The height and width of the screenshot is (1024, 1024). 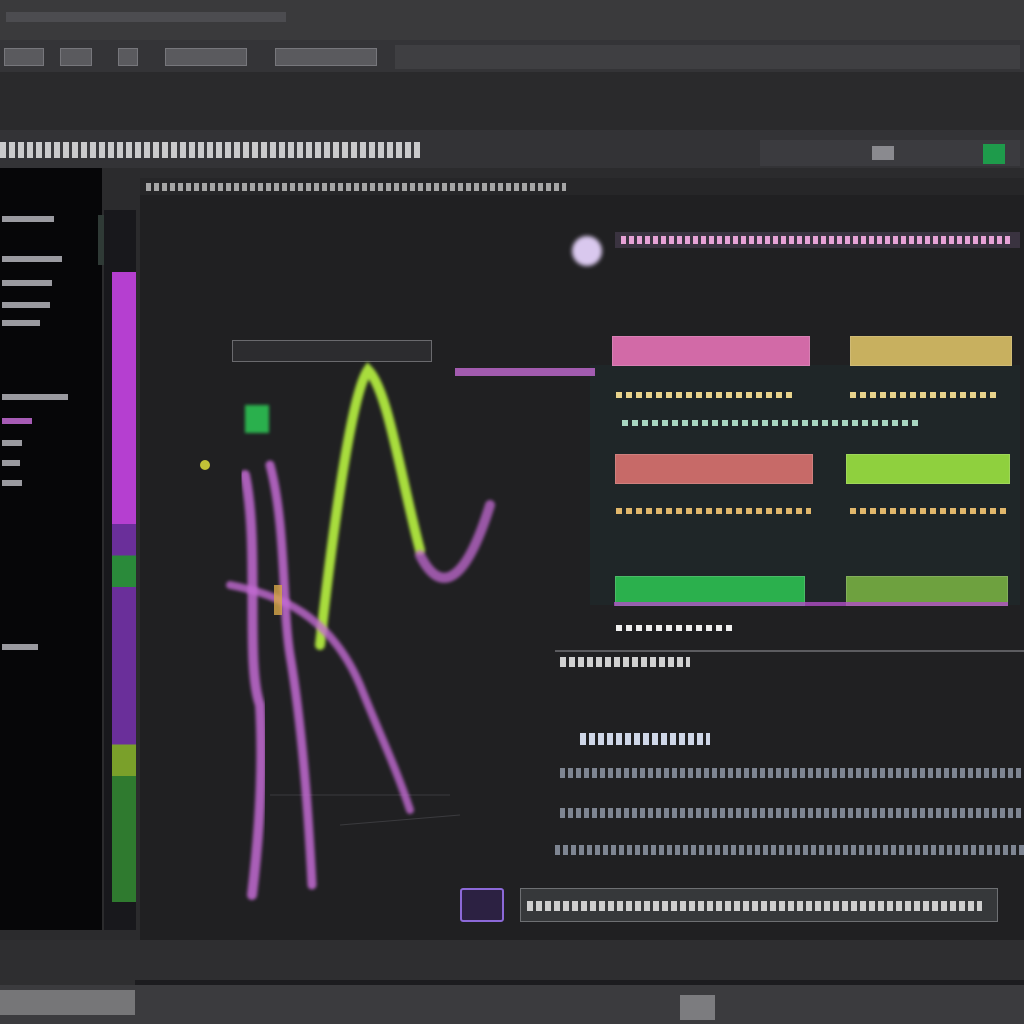 I want to click on find-bar, so click(x=817, y=240).